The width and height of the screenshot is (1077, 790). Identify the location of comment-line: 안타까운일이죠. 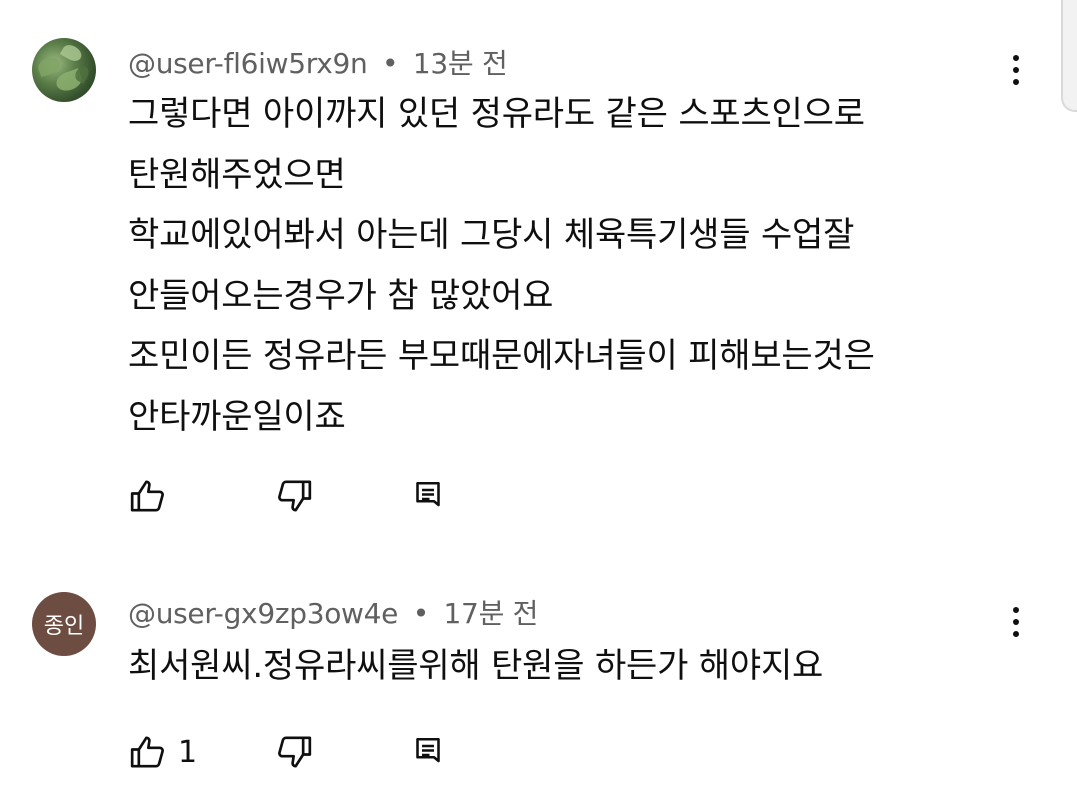
(237, 416).